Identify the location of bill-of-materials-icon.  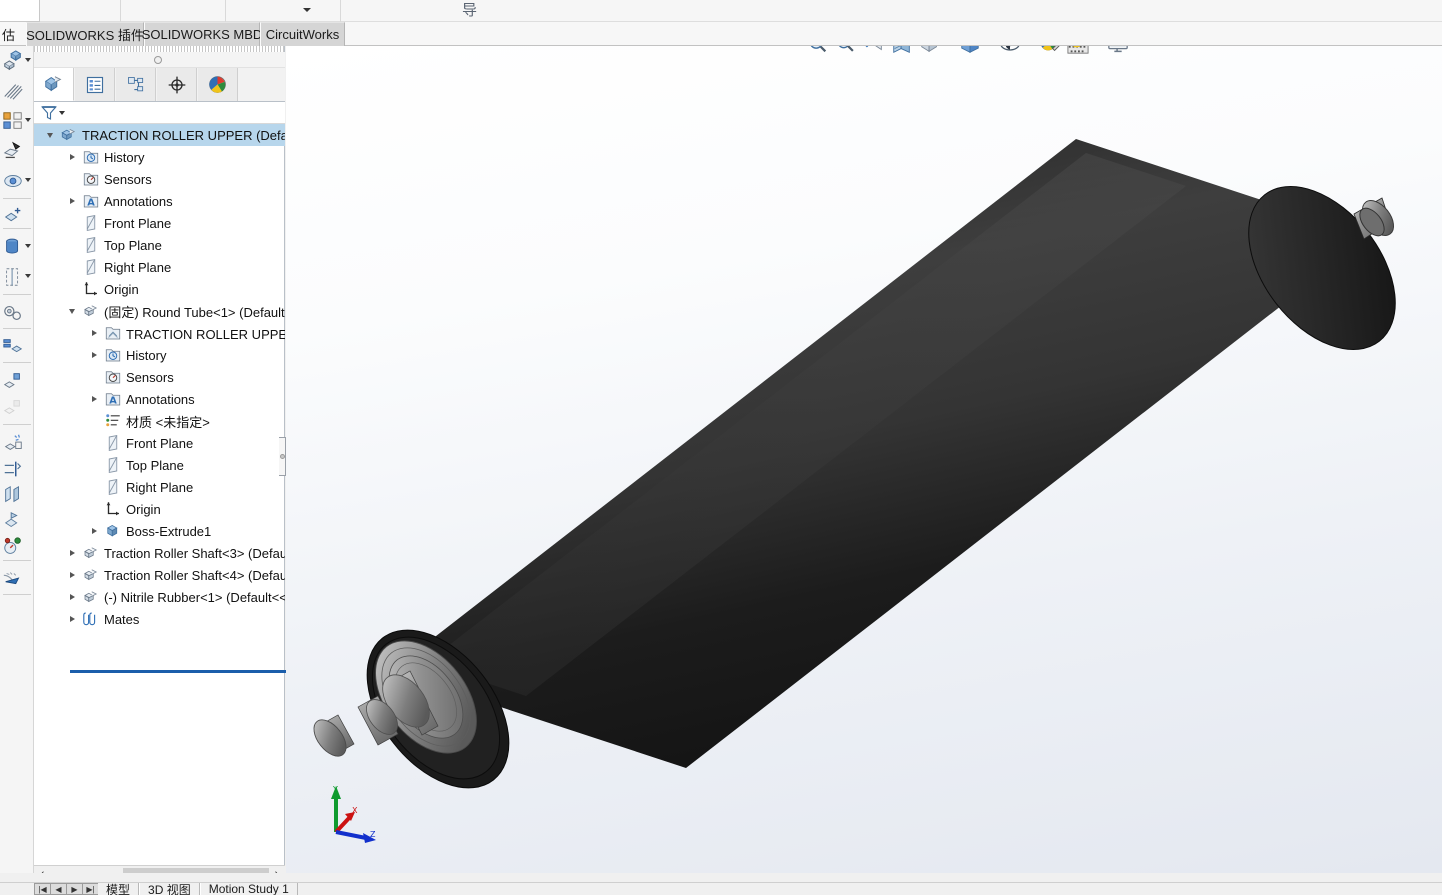
(17, 313).